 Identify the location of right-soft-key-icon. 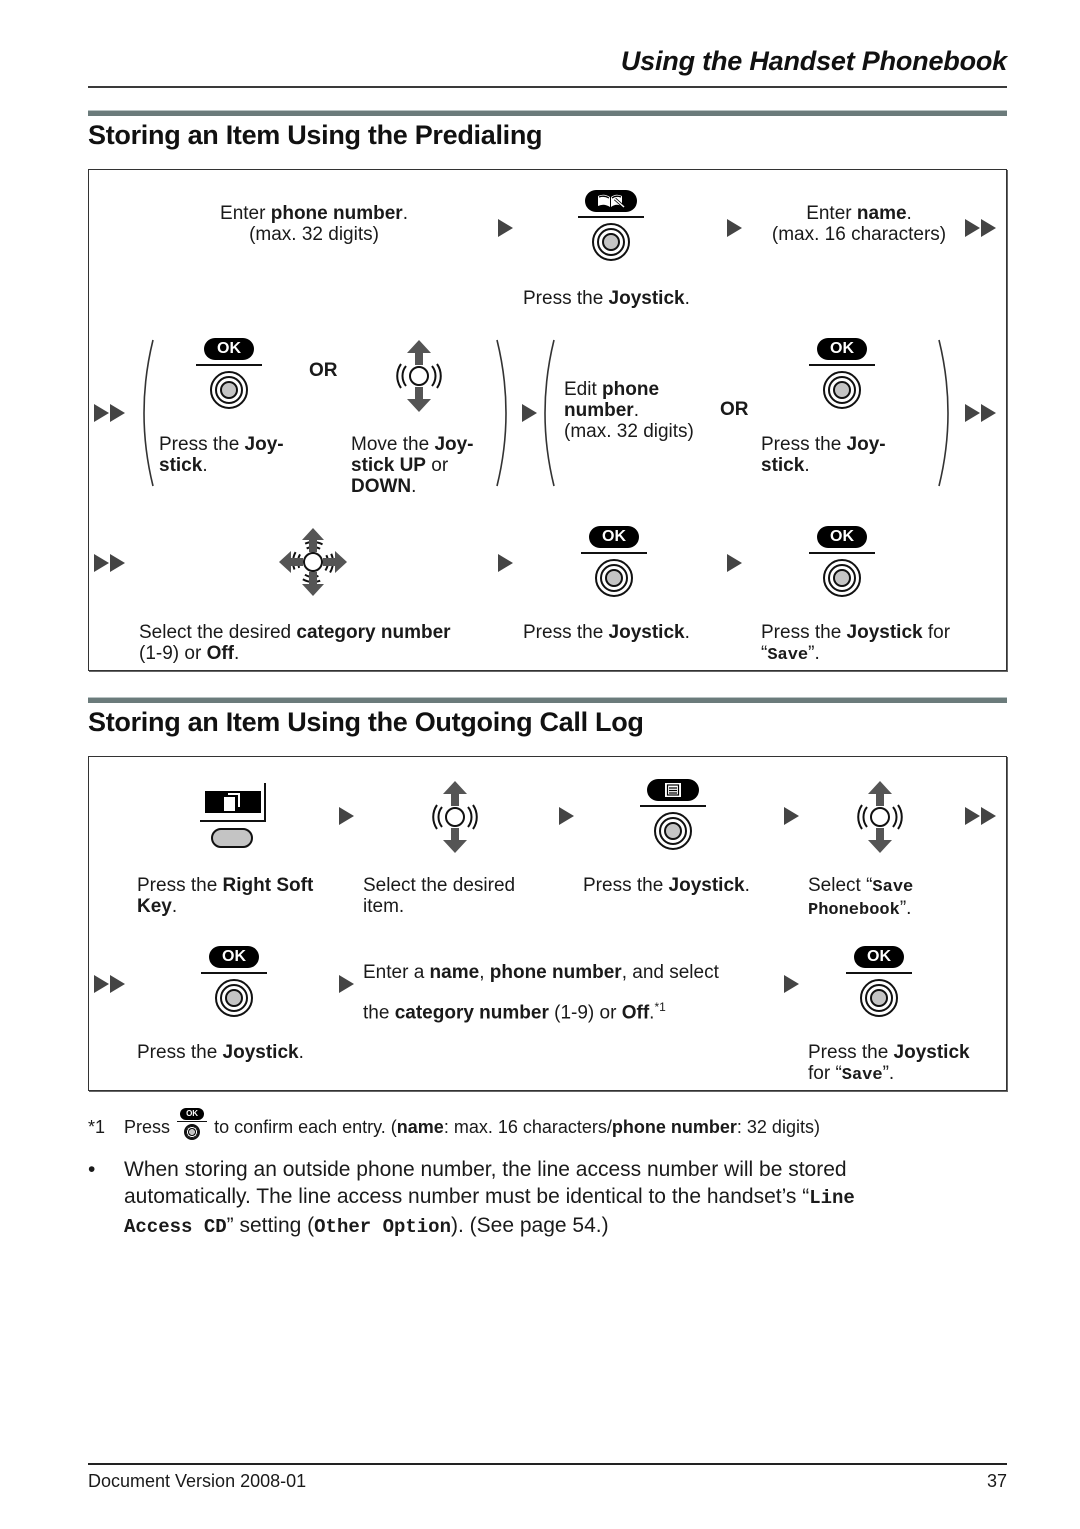
(234, 816).